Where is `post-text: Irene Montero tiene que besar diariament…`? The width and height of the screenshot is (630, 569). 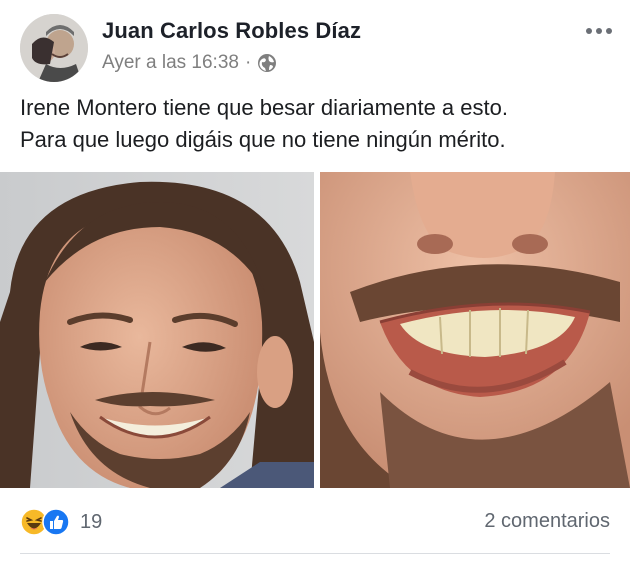
post-text: Irene Montero tiene que besar diariament… is located at coordinates (315, 124).